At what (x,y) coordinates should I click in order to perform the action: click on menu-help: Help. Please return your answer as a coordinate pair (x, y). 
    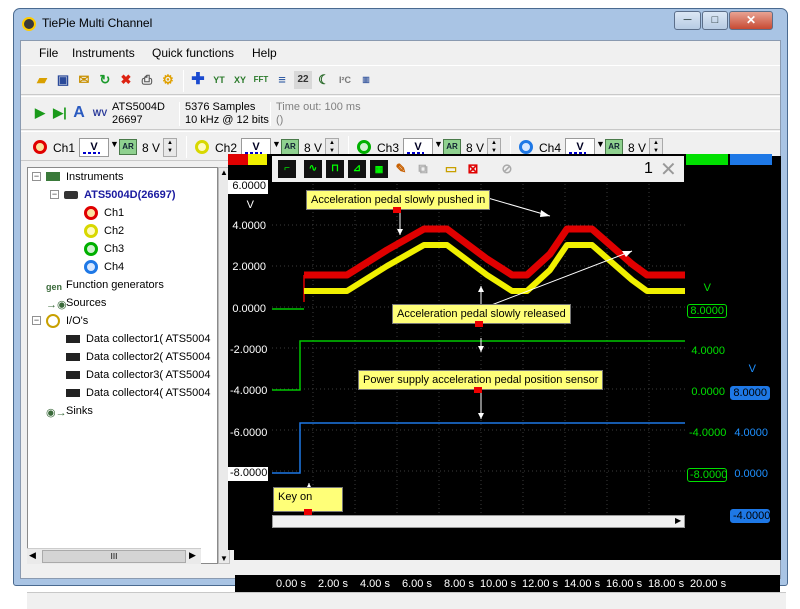
    Looking at the image, I should click on (264, 53).